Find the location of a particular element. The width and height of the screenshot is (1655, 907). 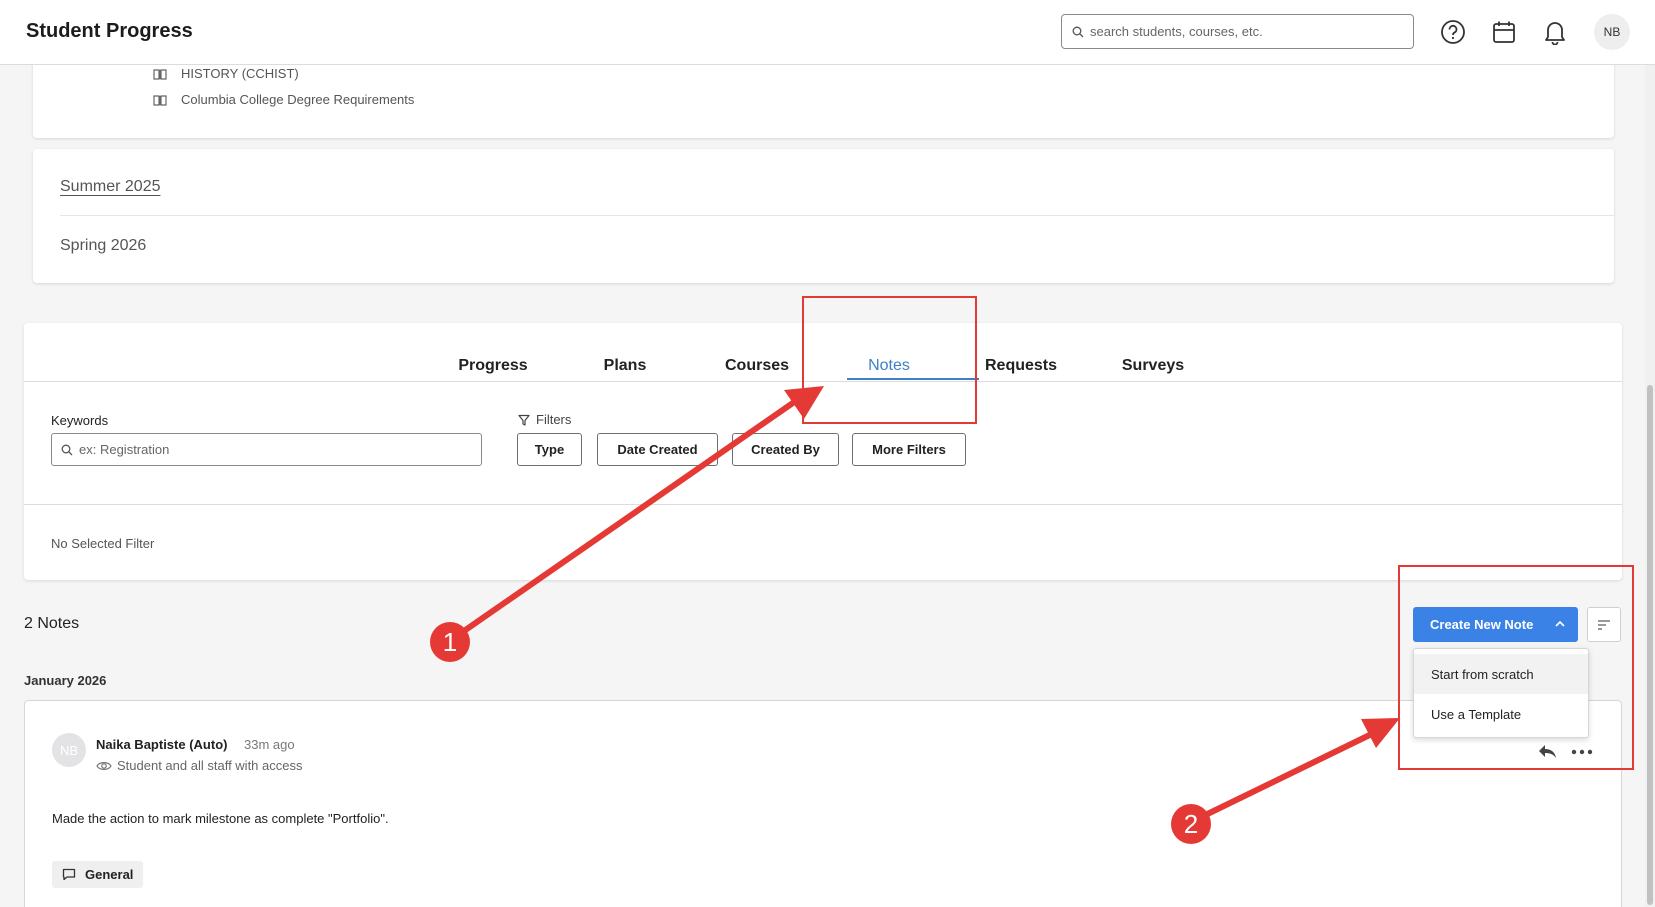

keywords-label: Keywords is located at coordinates (80, 420).